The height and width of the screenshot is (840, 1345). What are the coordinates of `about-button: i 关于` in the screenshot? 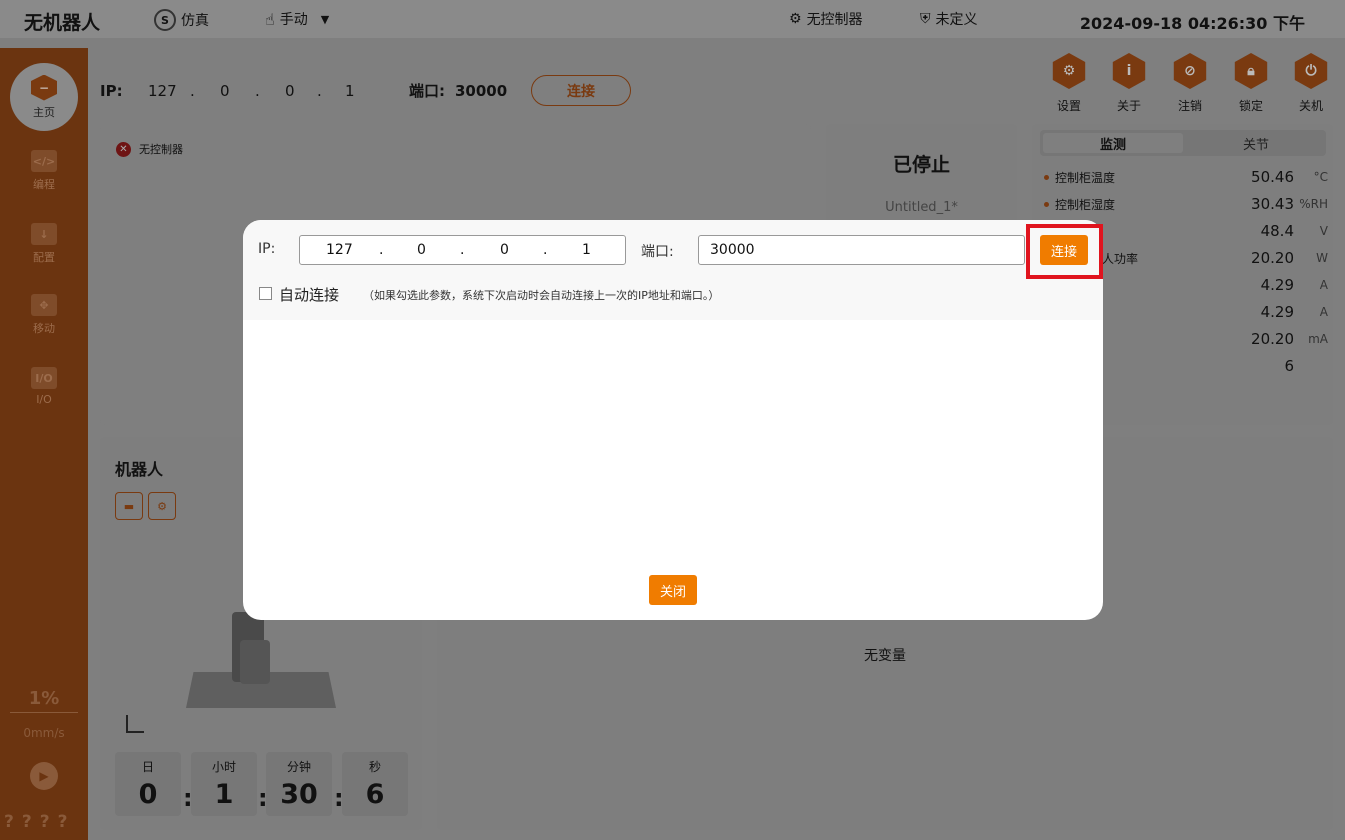 It's located at (1129, 83).